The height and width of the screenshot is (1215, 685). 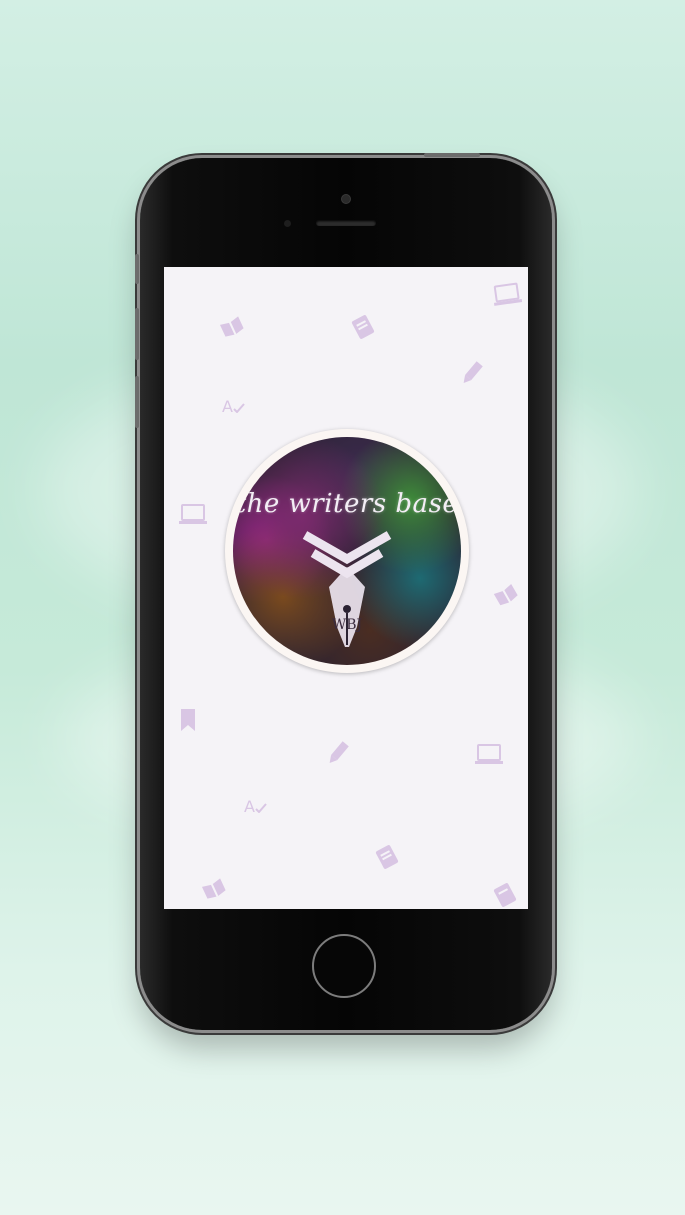 I want to click on front-camera, so click(x=346, y=199).